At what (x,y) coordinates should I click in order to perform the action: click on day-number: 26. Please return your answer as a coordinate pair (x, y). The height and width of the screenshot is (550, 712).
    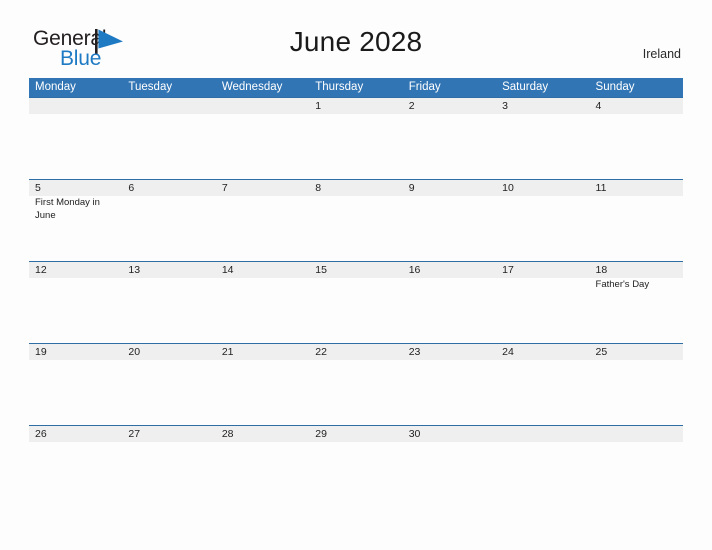
    Looking at the image, I should click on (75, 434).